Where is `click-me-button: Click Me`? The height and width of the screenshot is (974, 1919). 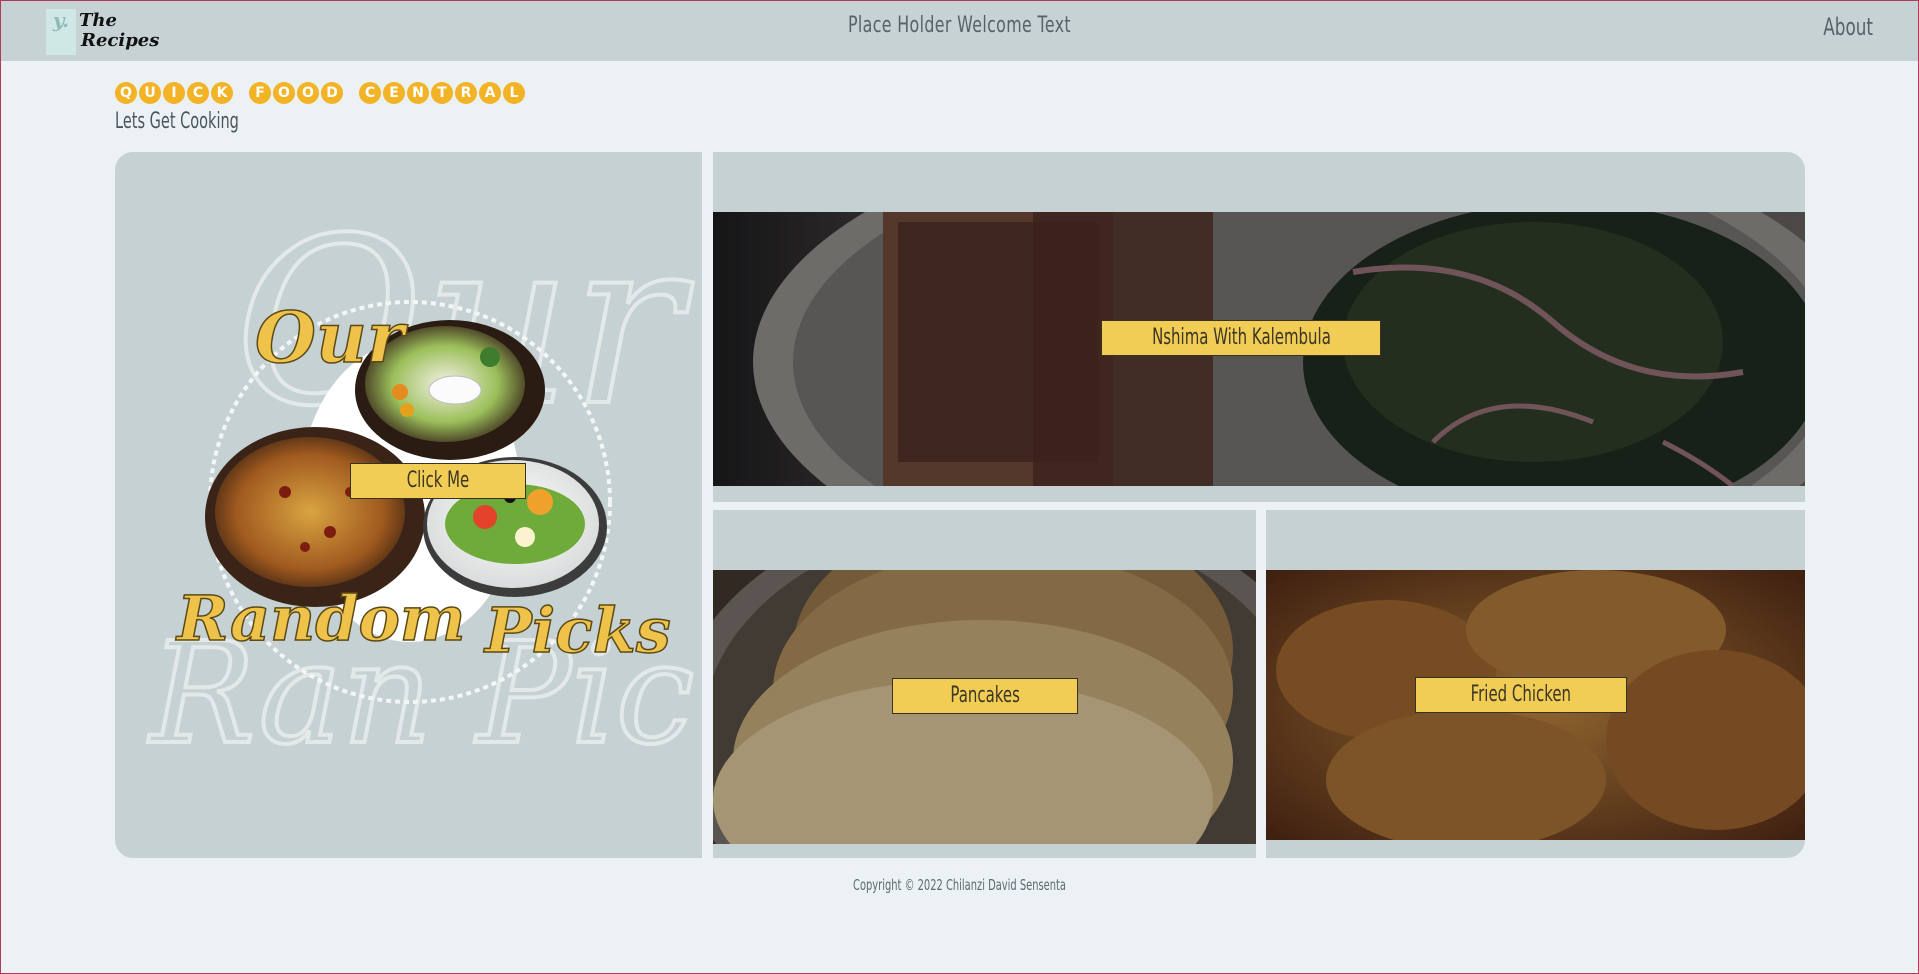
click-me-button: Click Me is located at coordinates (438, 481).